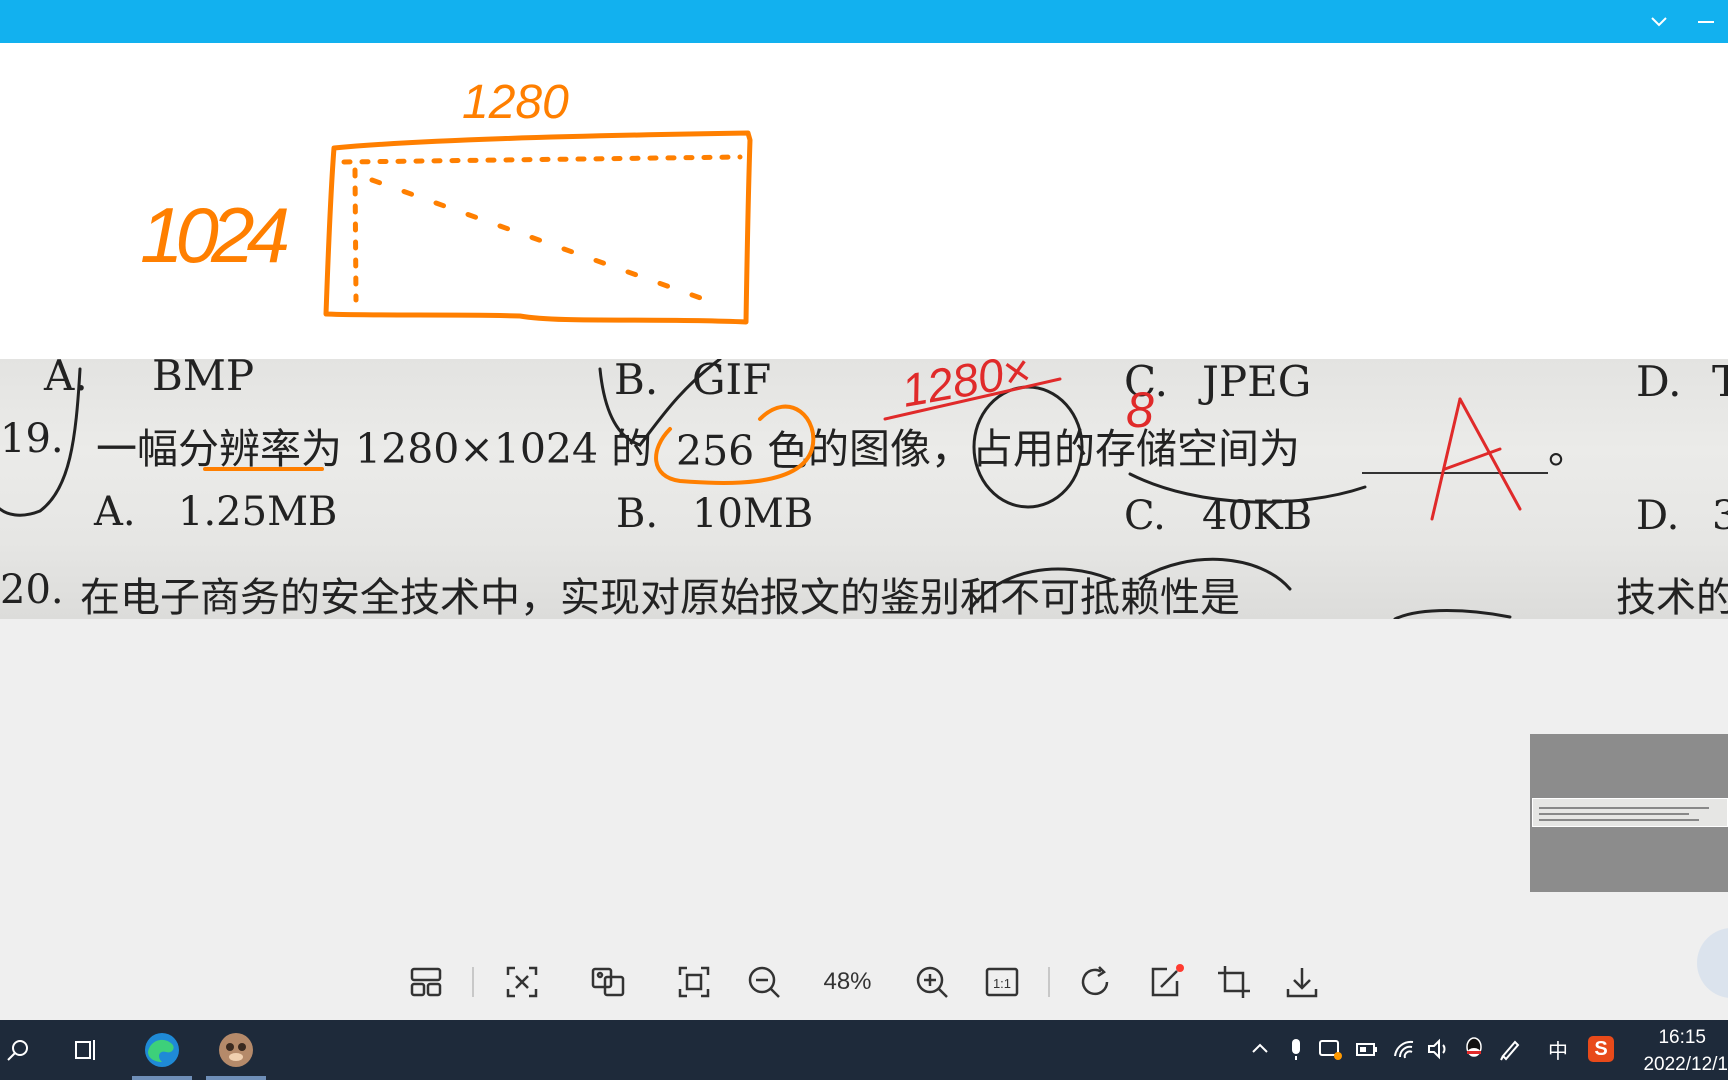  Describe the element at coordinates (932, 982) in the screenshot. I see `zoom-in-icon` at that location.